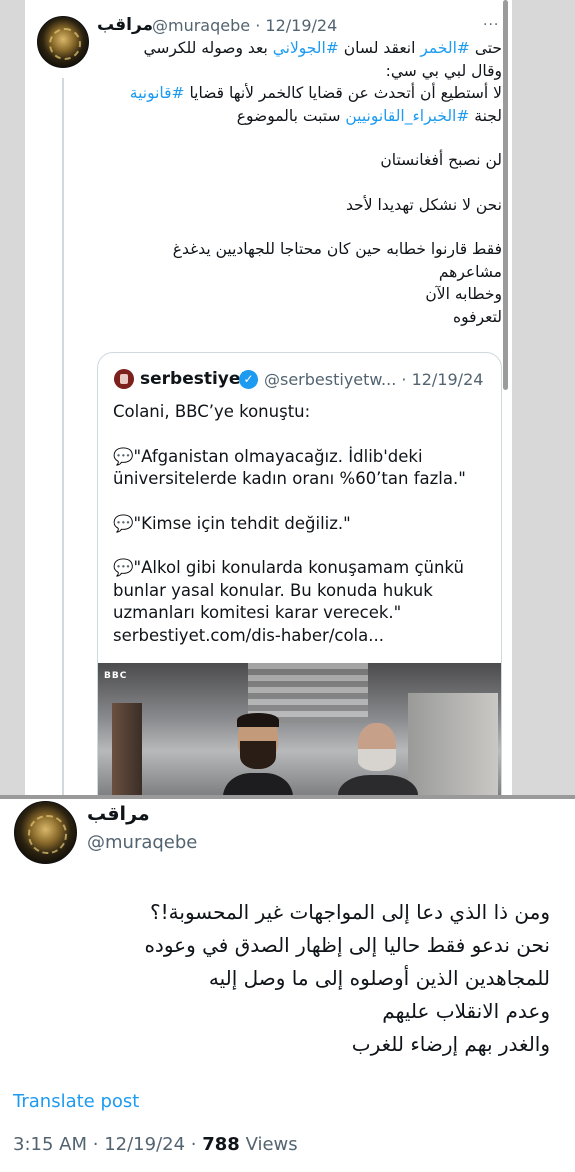 The height and width of the screenshot is (1172, 575). What do you see at coordinates (124, 379) in the screenshot?
I see `quote-avatar` at bounding box center [124, 379].